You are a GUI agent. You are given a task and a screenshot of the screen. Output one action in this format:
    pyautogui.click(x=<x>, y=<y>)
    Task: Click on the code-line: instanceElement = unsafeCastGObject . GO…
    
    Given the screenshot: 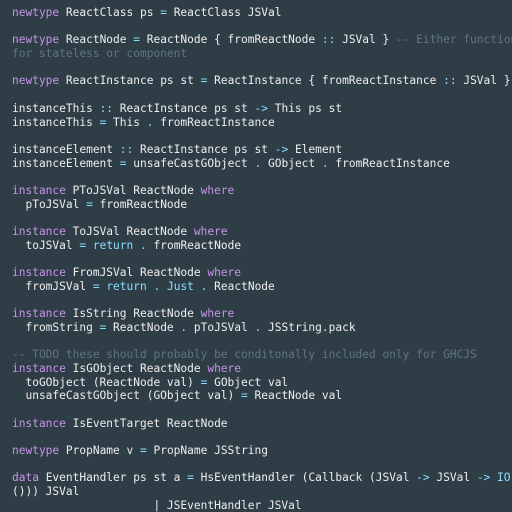 What is the action you would take?
    pyautogui.click(x=262, y=164)
    